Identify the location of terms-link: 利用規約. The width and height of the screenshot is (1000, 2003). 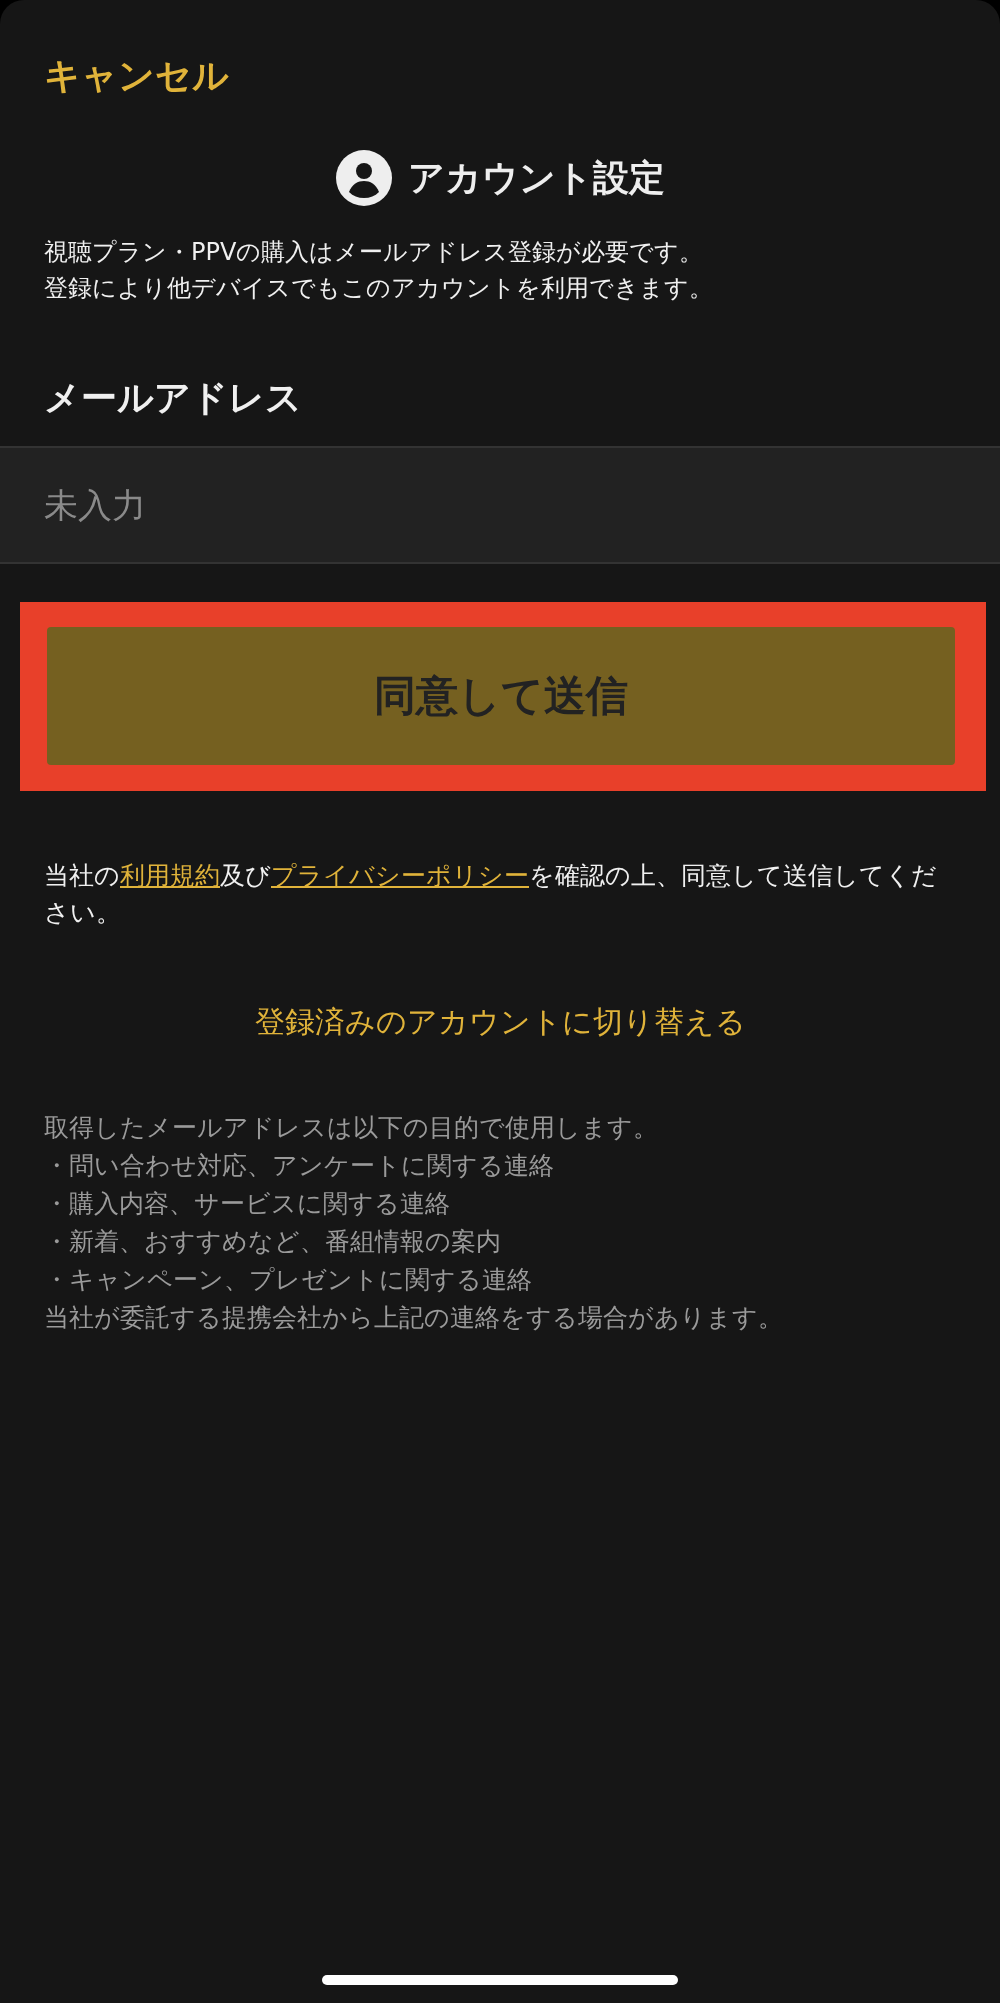
(170, 875).